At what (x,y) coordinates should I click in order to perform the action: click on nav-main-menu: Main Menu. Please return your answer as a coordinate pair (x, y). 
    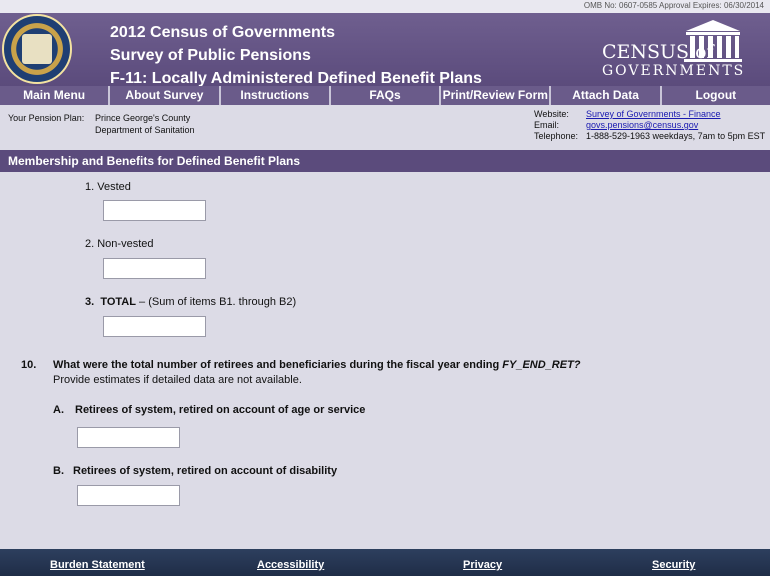
    Looking at the image, I should click on (55, 95).